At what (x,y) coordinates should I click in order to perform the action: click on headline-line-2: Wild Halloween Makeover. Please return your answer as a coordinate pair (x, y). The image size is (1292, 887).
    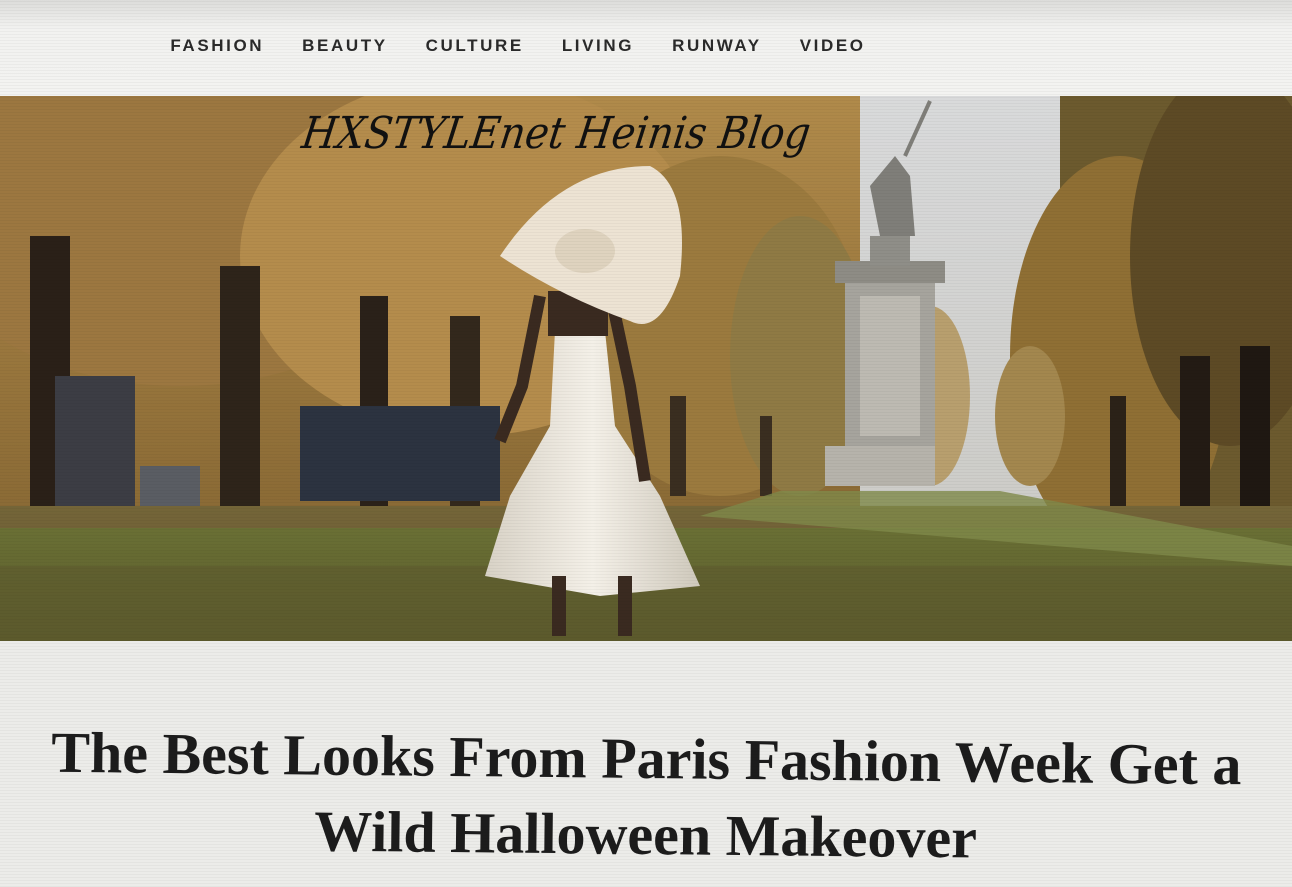
    Looking at the image, I should click on (645, 834).